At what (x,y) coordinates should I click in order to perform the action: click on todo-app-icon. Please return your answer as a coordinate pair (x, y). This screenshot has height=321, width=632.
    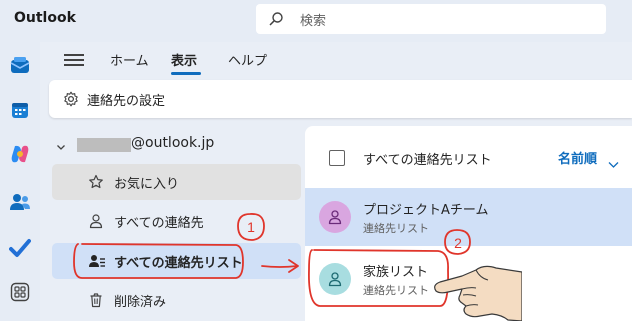
    Looking at the image, I should click on (20, 248).